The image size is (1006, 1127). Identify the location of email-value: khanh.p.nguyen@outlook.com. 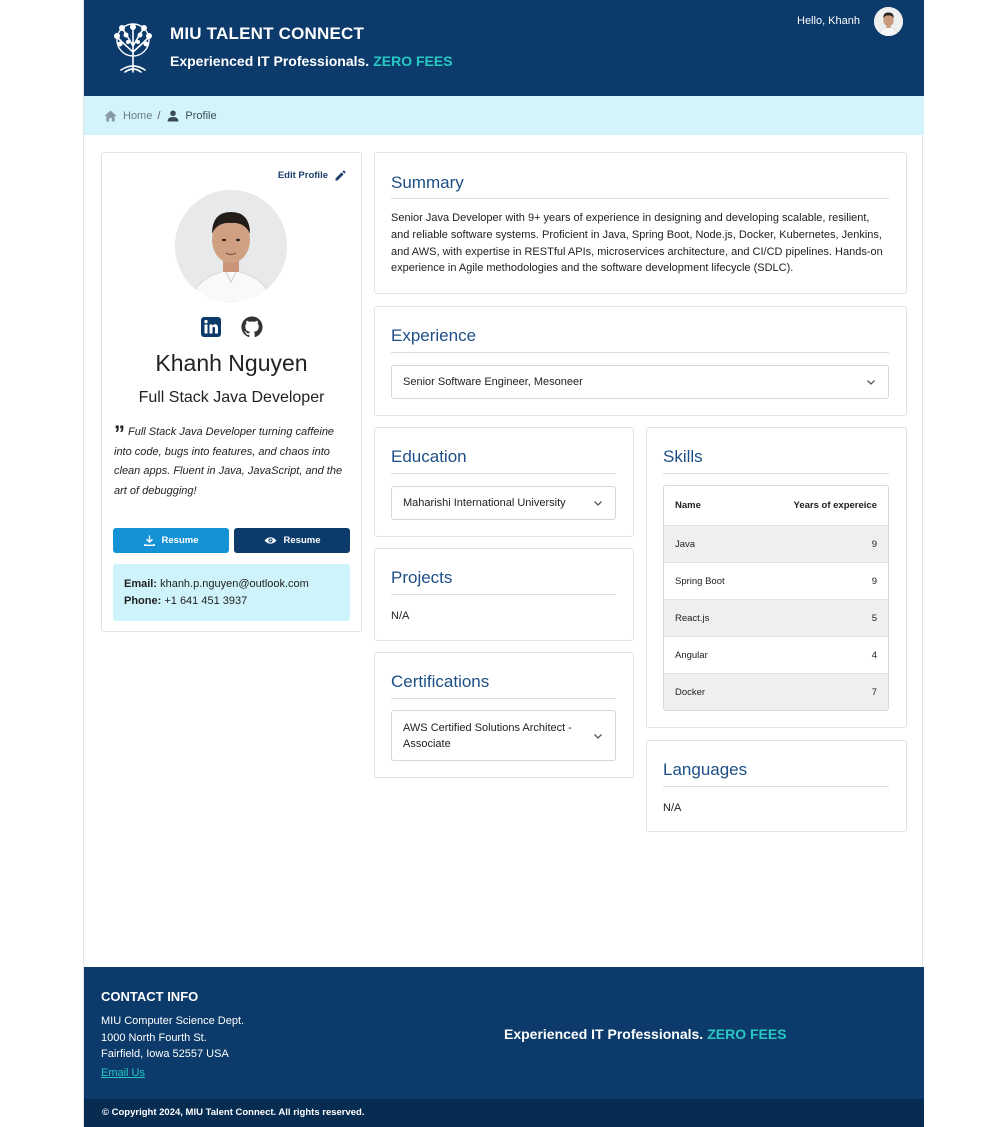
(234, 584).